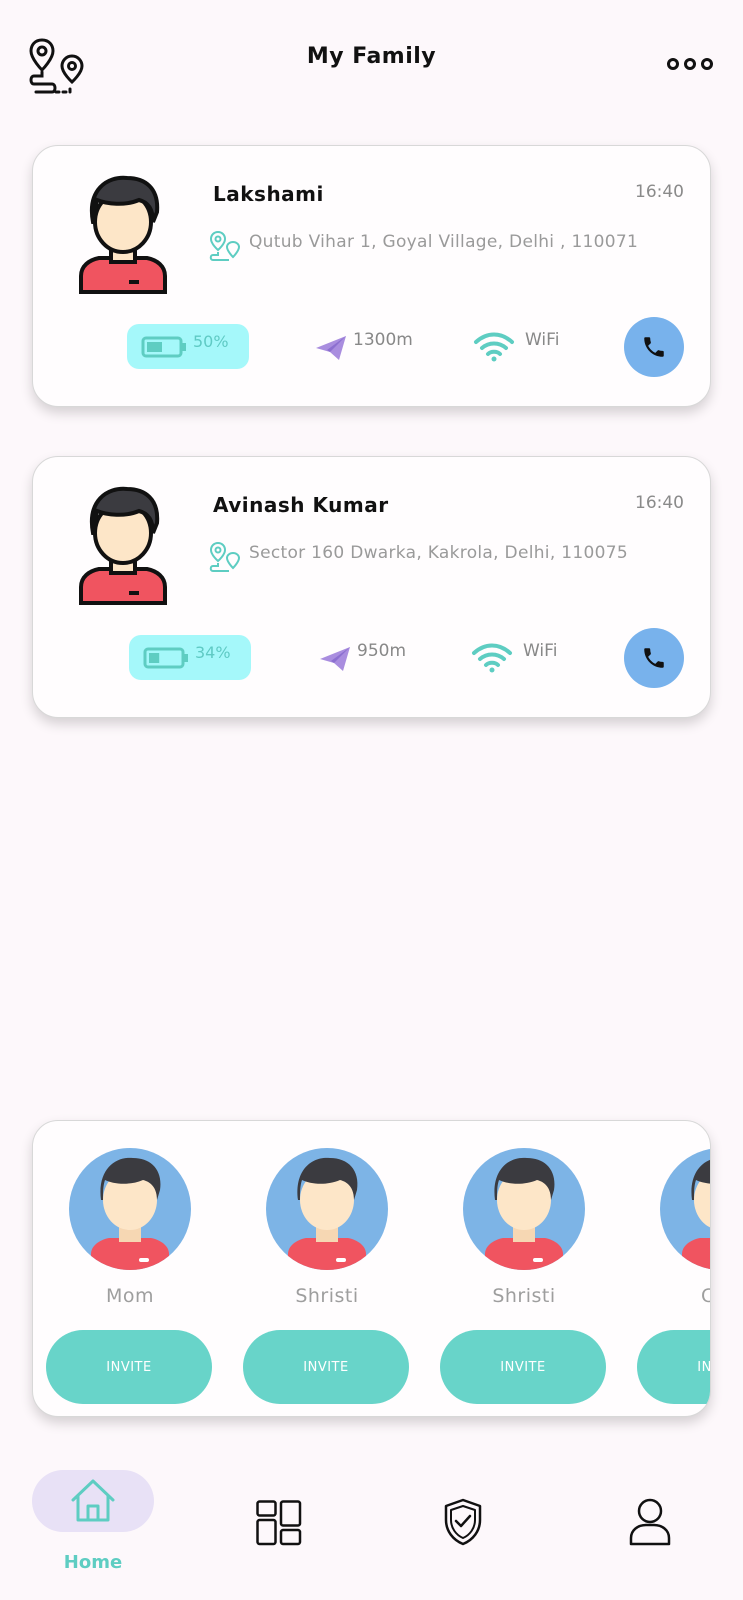  I want to click on nav-home-label: Home, so click(93, 1562).